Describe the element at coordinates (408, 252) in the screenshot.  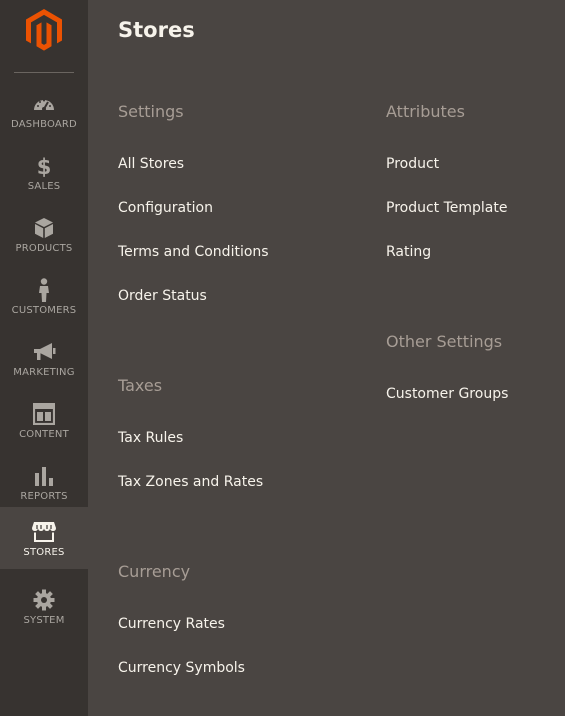
I see `link-rating: Rating` at that location.